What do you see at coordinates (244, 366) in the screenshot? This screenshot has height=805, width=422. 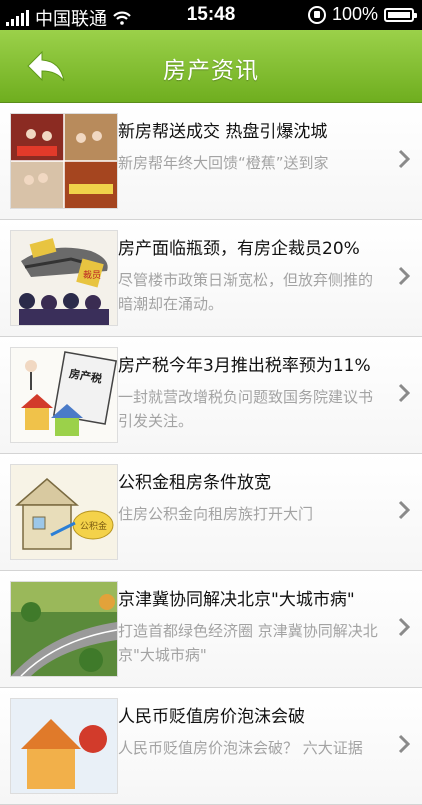 I see `news-title: 房产税今年3月推出税率预为11%` at bounding box center [244, 366].